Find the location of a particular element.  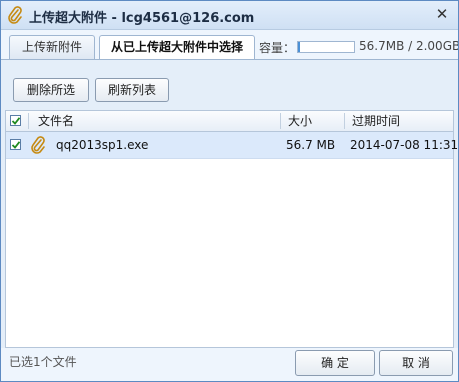

header-expires: 过期时间 is located at coordinates (376, 121).